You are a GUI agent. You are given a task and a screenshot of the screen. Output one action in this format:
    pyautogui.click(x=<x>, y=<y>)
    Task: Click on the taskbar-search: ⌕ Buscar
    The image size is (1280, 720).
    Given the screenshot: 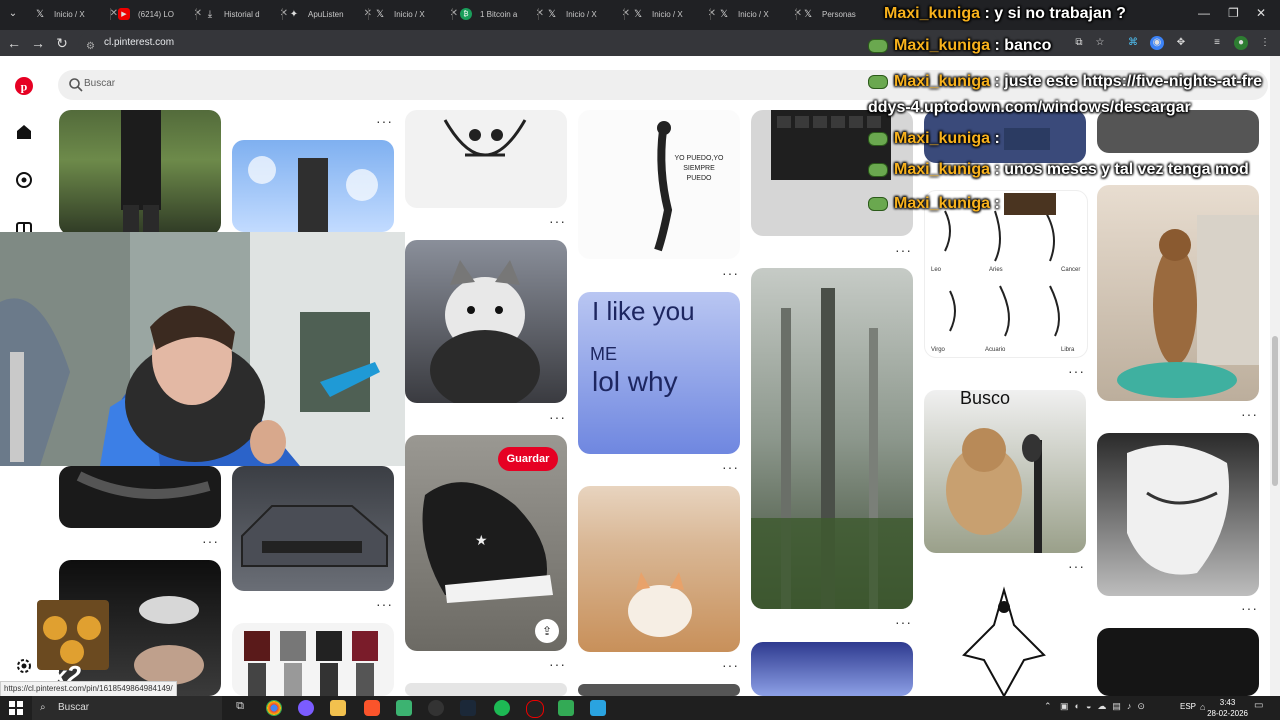 What is the action you would take?
    pyautogui.click(x=127, y=708)
    